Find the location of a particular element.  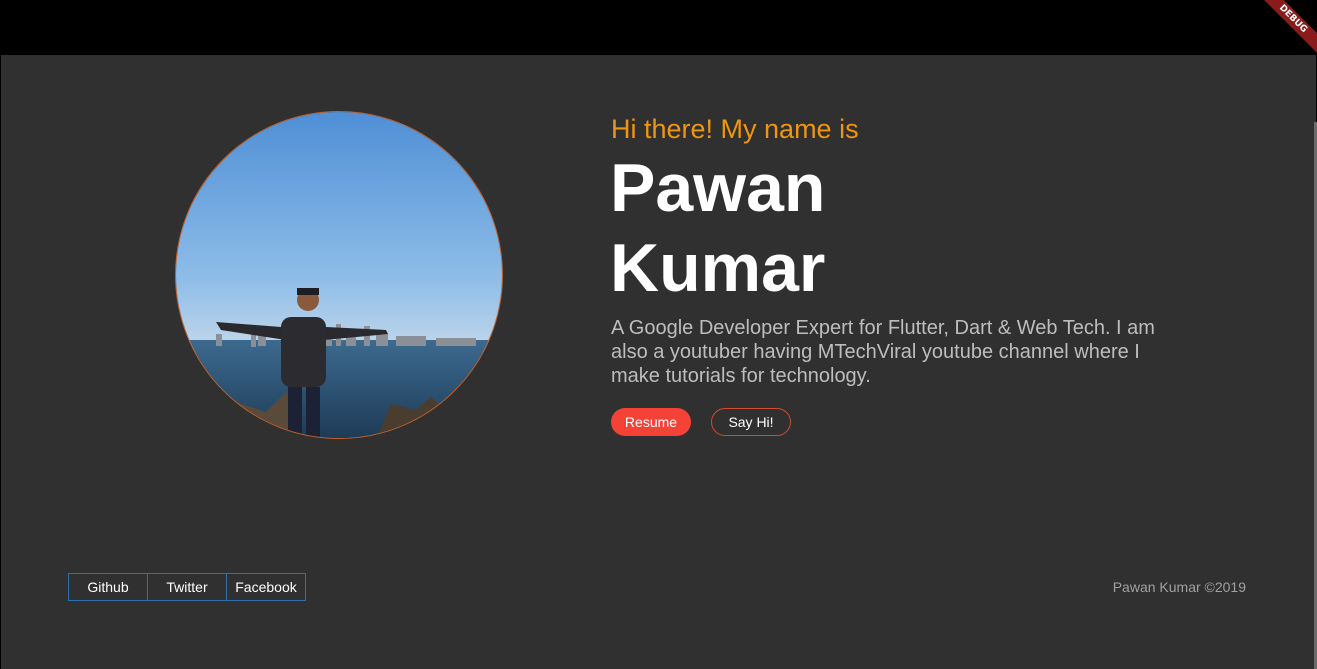

name-first: Pawan is located at coordinates (718, 188).